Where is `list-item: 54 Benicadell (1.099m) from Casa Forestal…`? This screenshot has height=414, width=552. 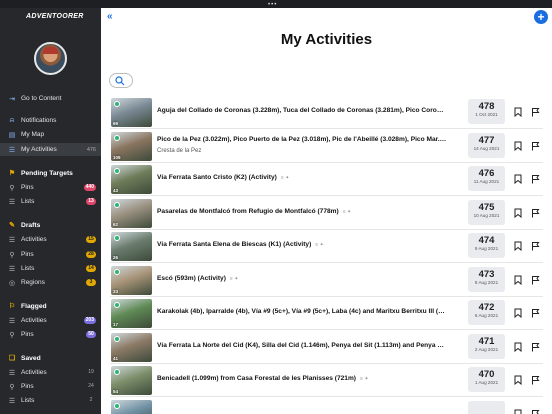 list-item: 54 Benicadell (1.099m) from Casa Forestal… is located at coordinates (326, 380).